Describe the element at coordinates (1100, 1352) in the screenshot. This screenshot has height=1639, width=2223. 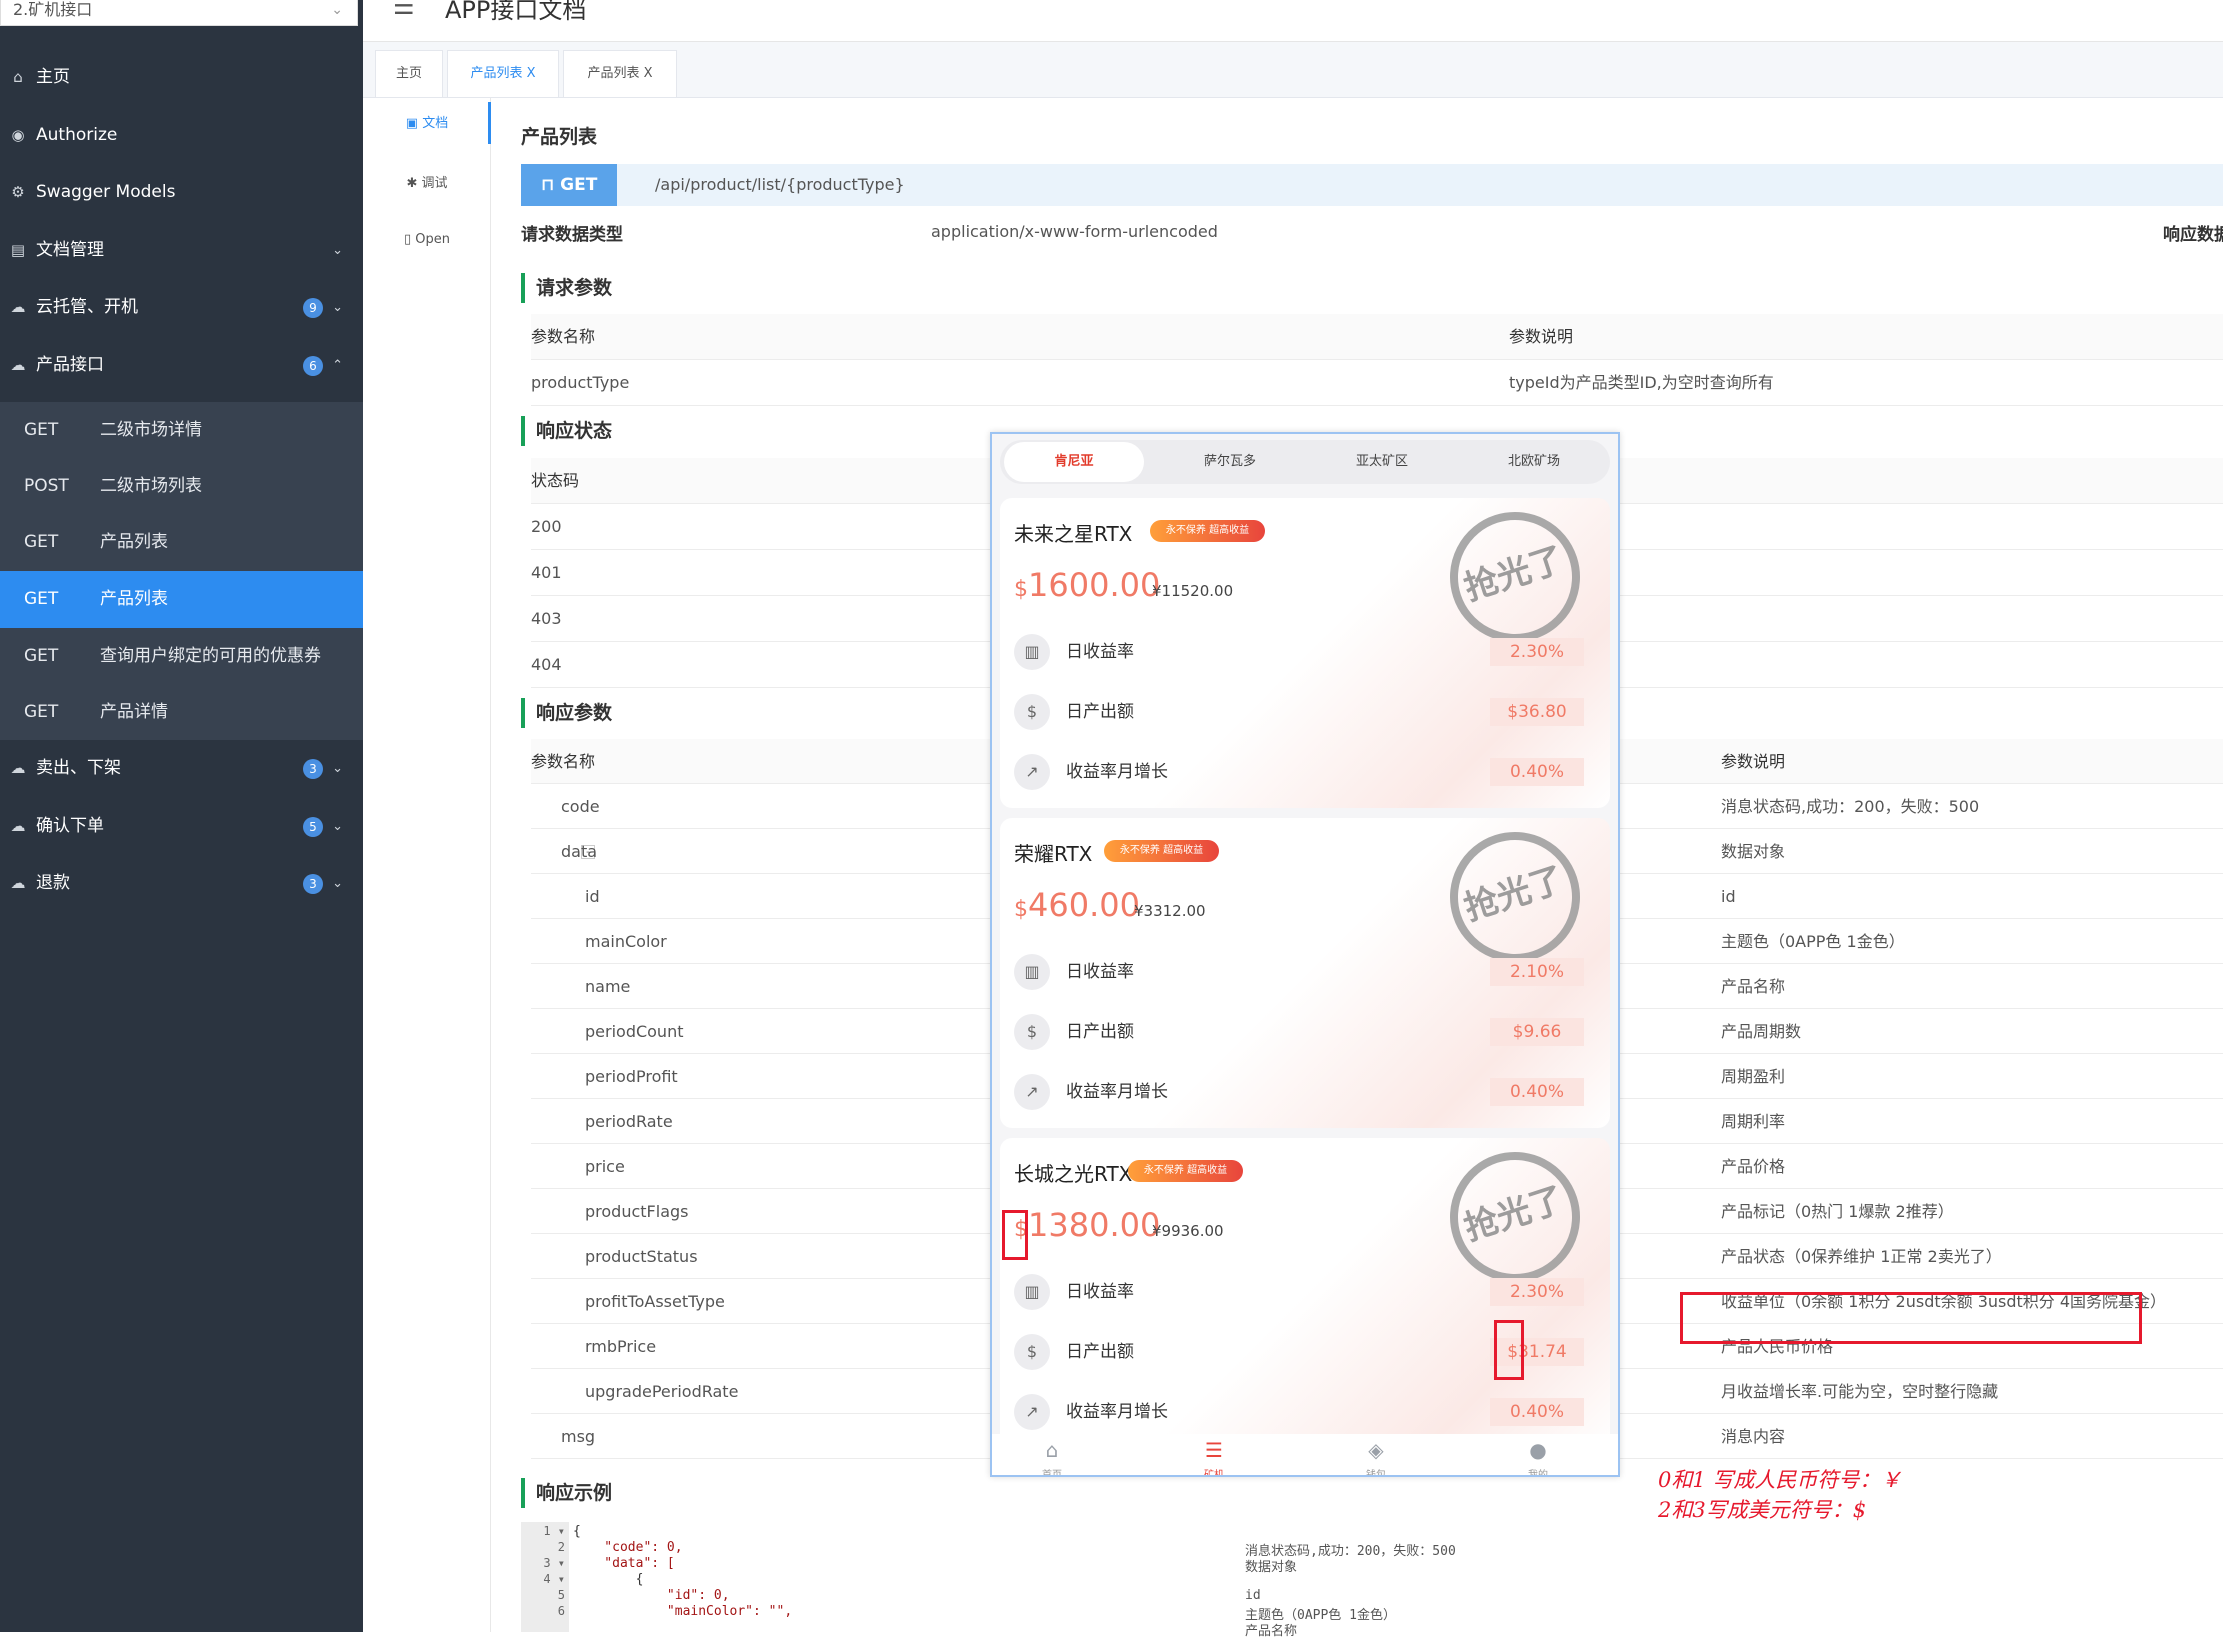
I see `stat-label: 日产出额` at that location.